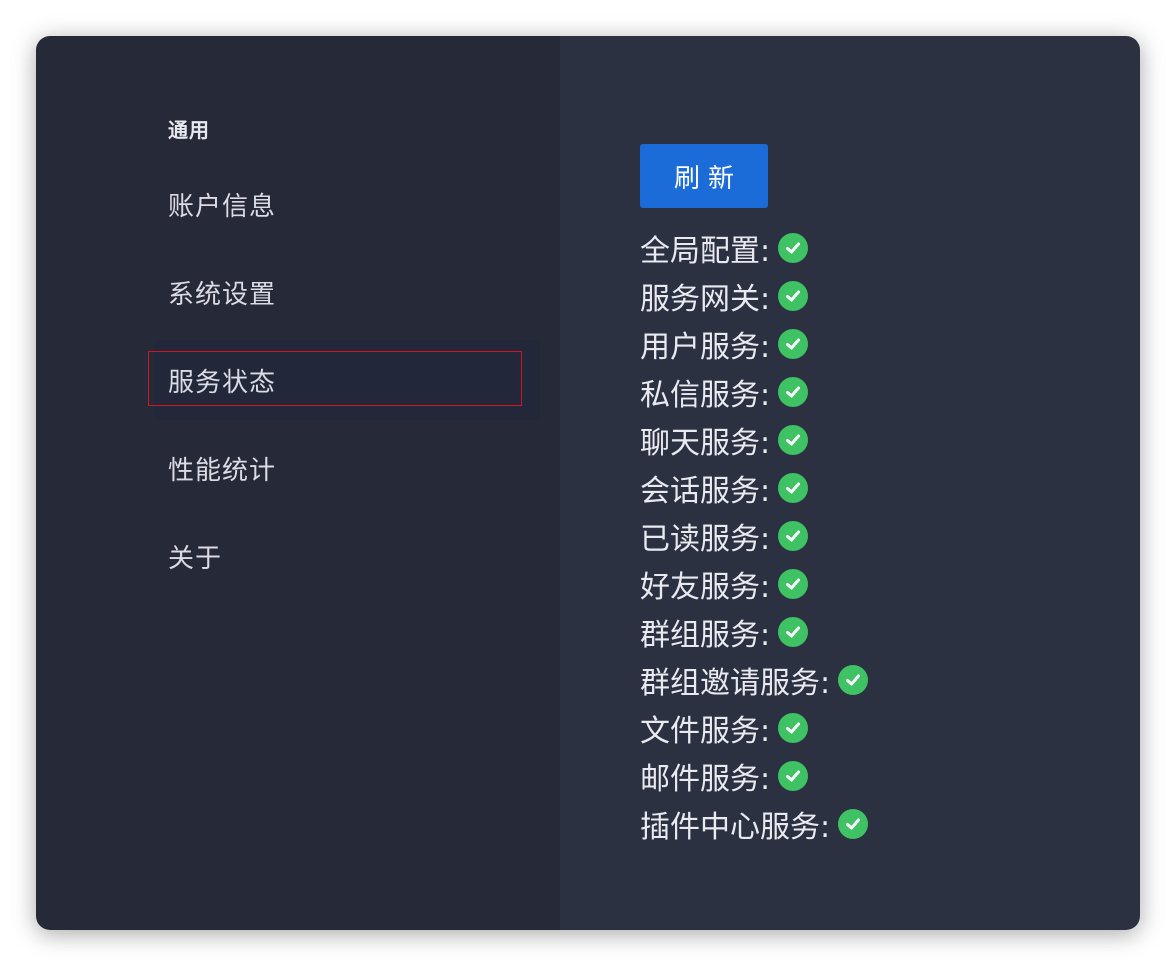 Image resolution: width=1176 pixels, height=966 pixels. What do you see at coordinates (705, 443) in the screenshot?
I see `service-name: 聊天服务:` at bounding box center [705, 443].